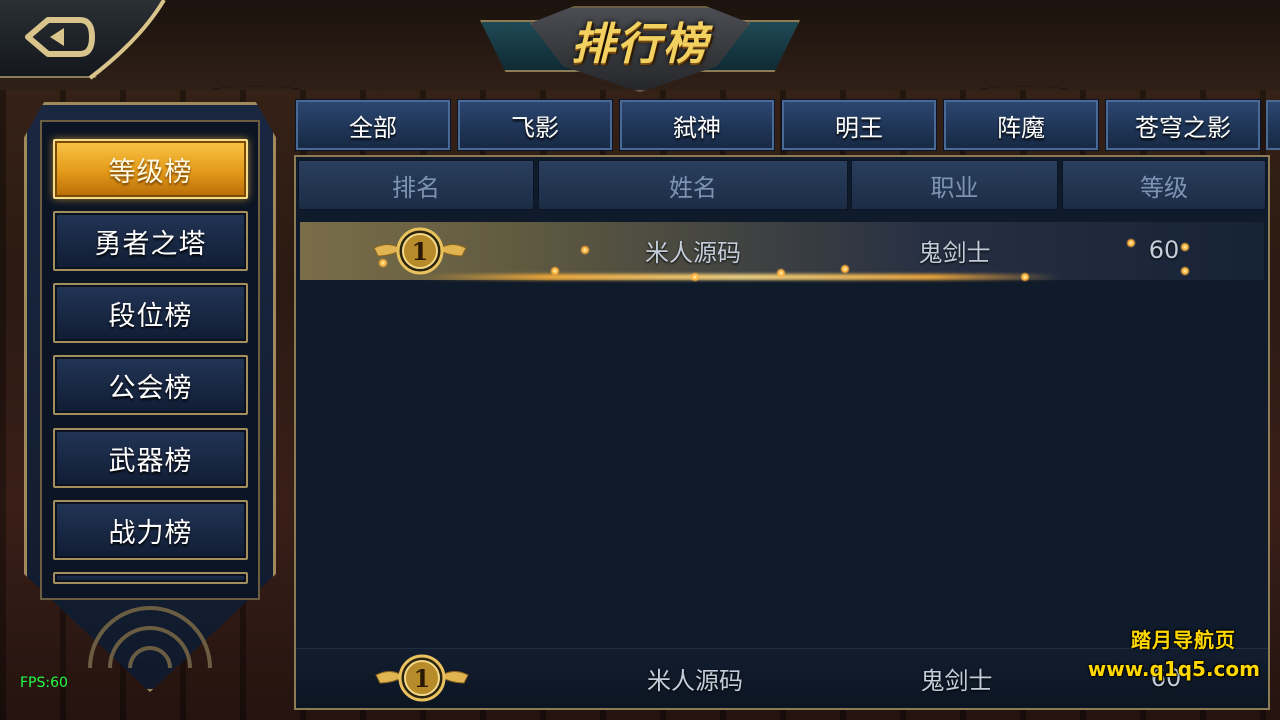  Describe the element at coordinates (150, 241) in the screenshot. I see `category-tower-button: 勇者之塔` at that location.